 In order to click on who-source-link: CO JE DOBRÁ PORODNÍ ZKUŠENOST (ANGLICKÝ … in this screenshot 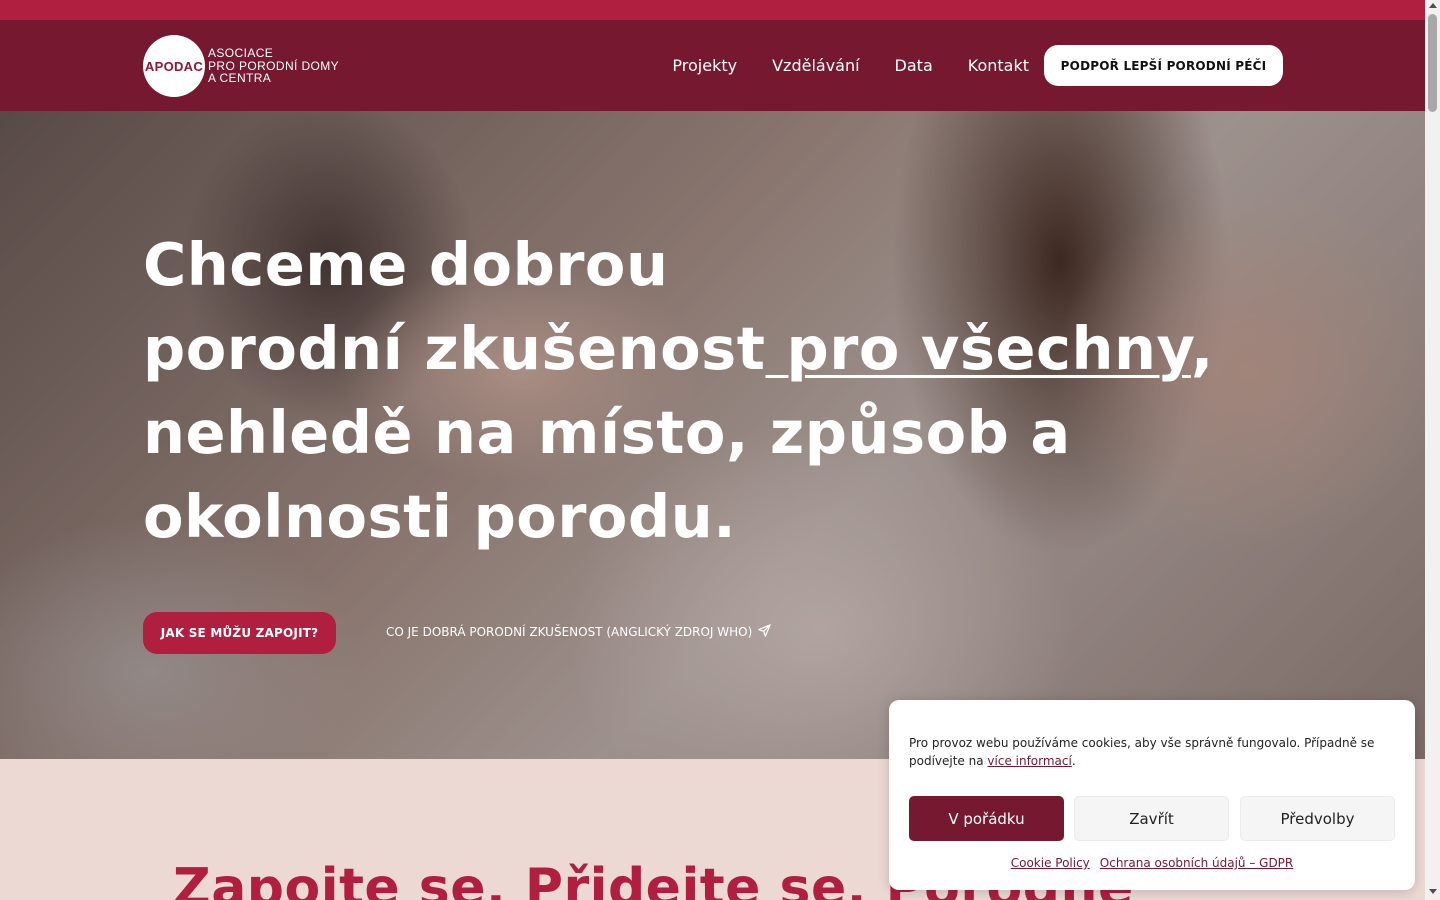, I will do `click(579, 632)`.